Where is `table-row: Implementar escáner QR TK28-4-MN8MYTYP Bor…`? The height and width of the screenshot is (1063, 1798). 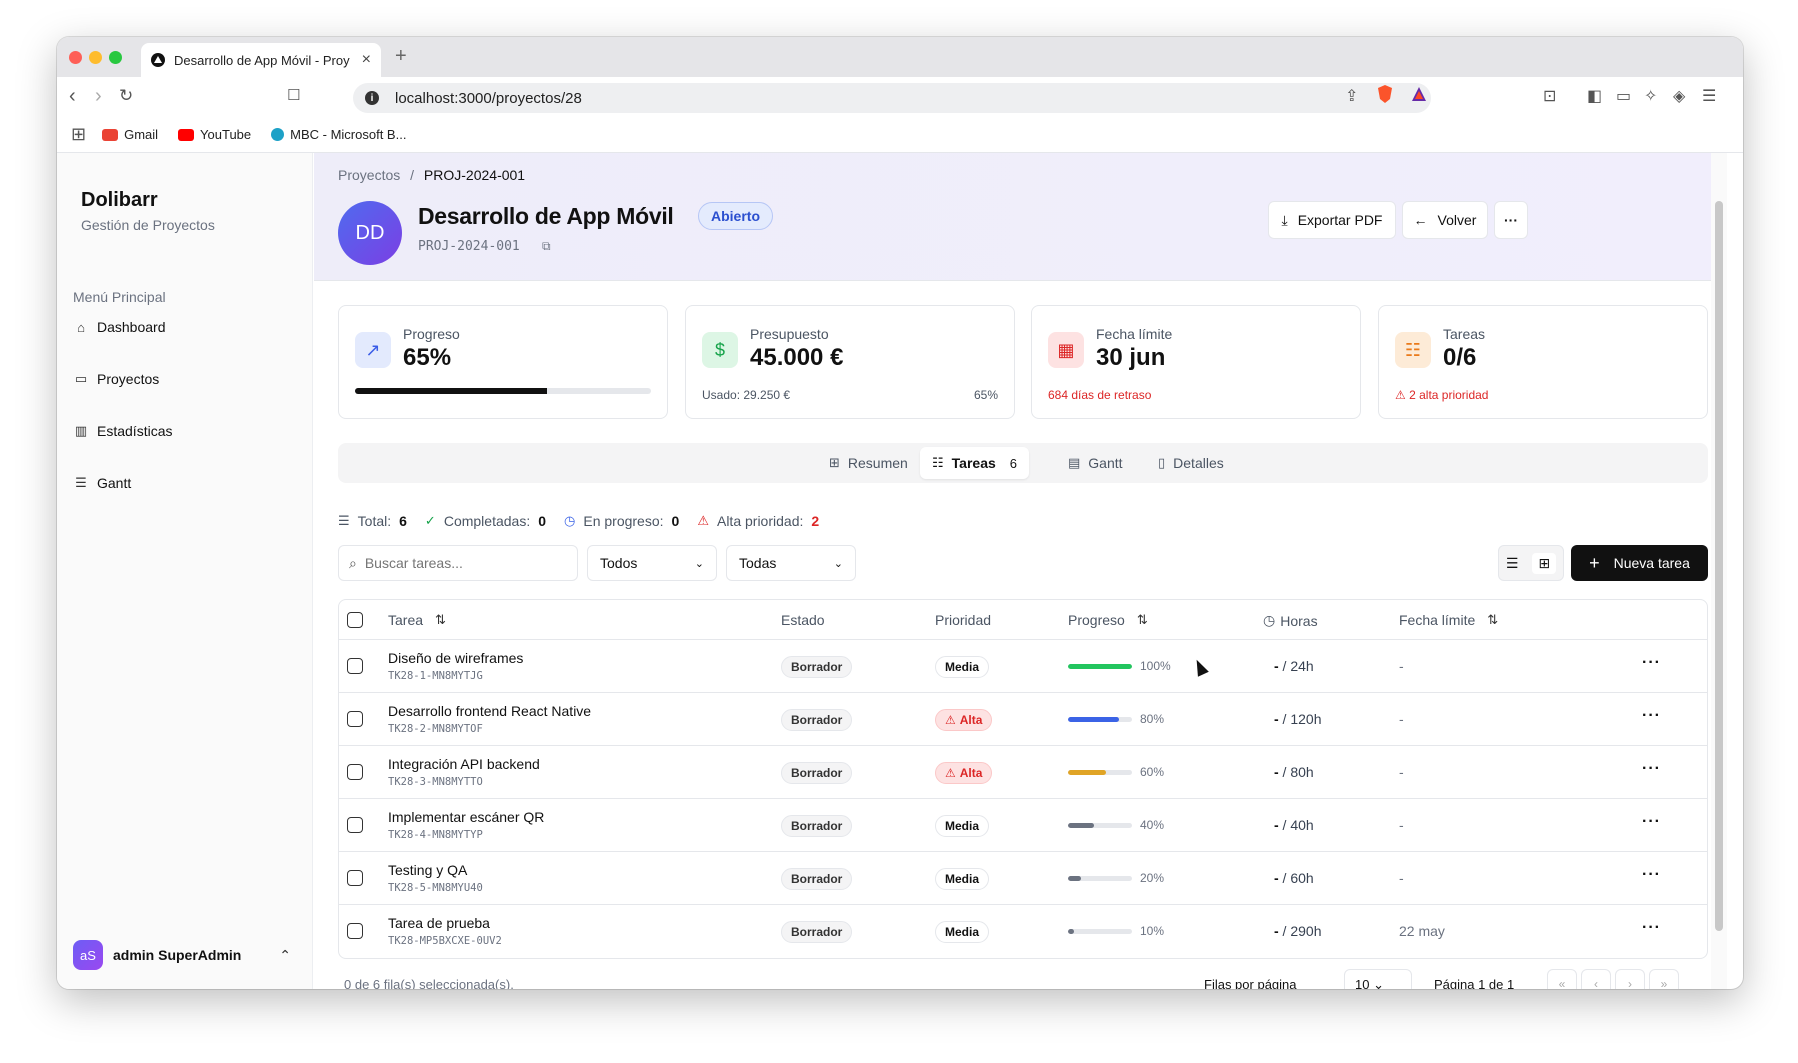 table-row: Implementar escáner QR TK28-4-MN8MYTYP Bor… is located at coordinates (1023, 825).